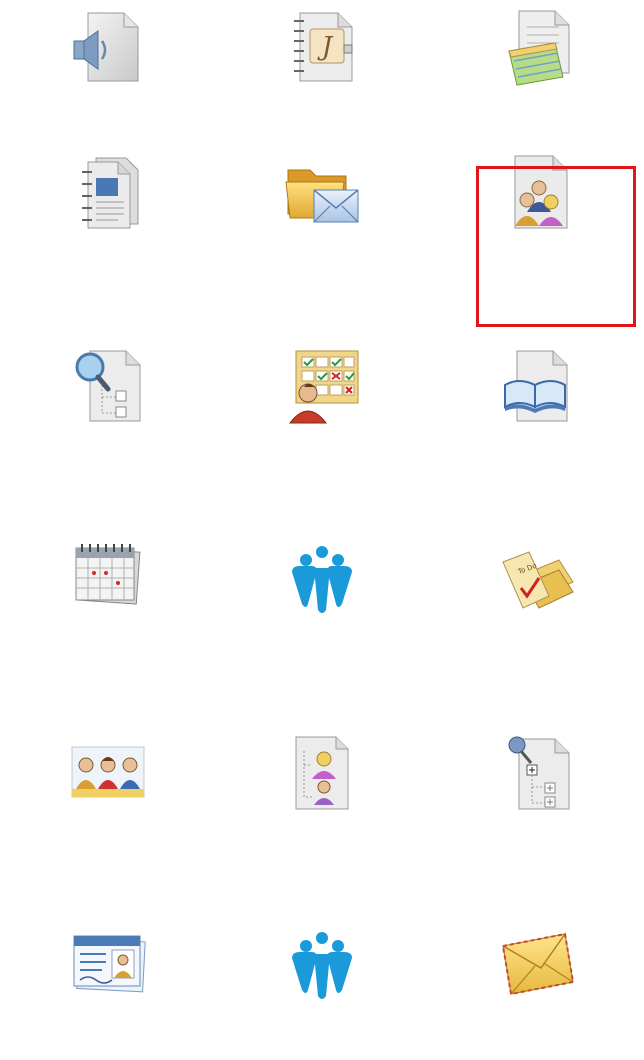  I want to click on task-checklist-person-icon, so click(322, 385).